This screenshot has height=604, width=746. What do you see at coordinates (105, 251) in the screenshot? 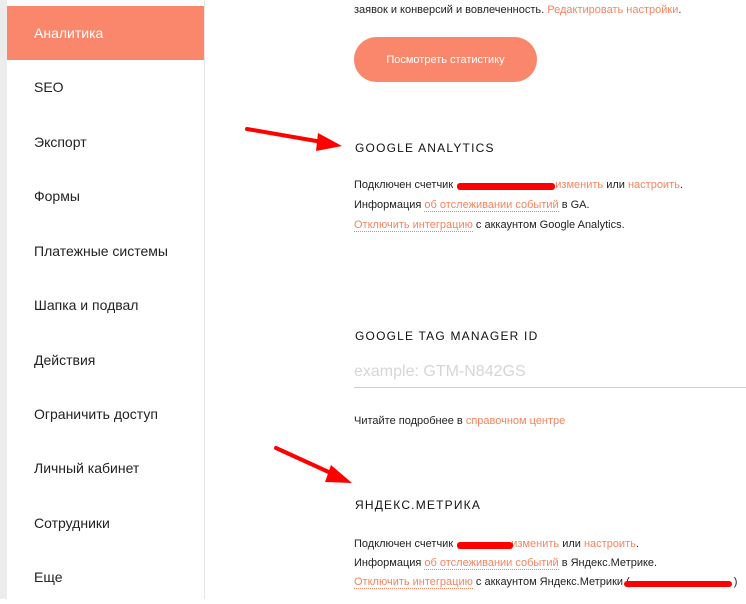
I see `sidebar-item-payment-systems: Платежные системы` at bounding box center [105, 251].